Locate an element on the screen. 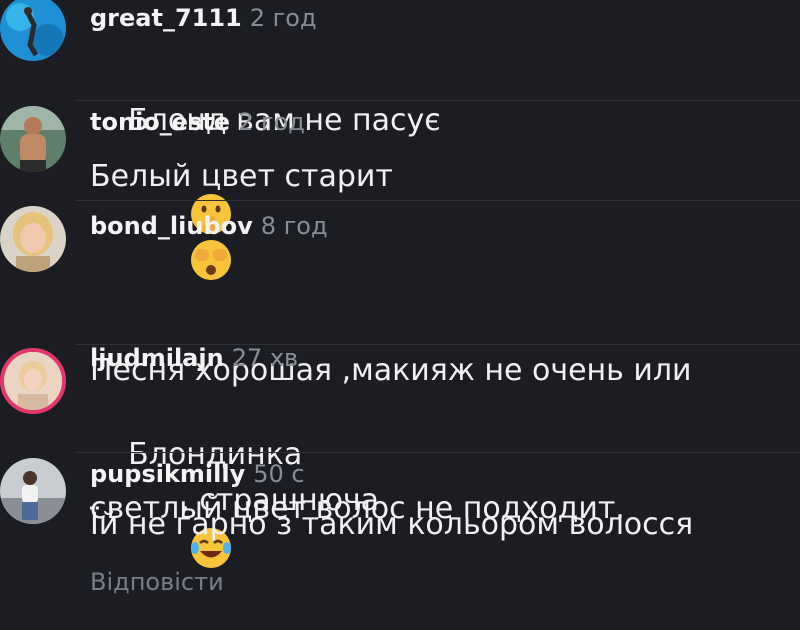  comment-text: Белый цвет старит is located at coordinates (241, 176).